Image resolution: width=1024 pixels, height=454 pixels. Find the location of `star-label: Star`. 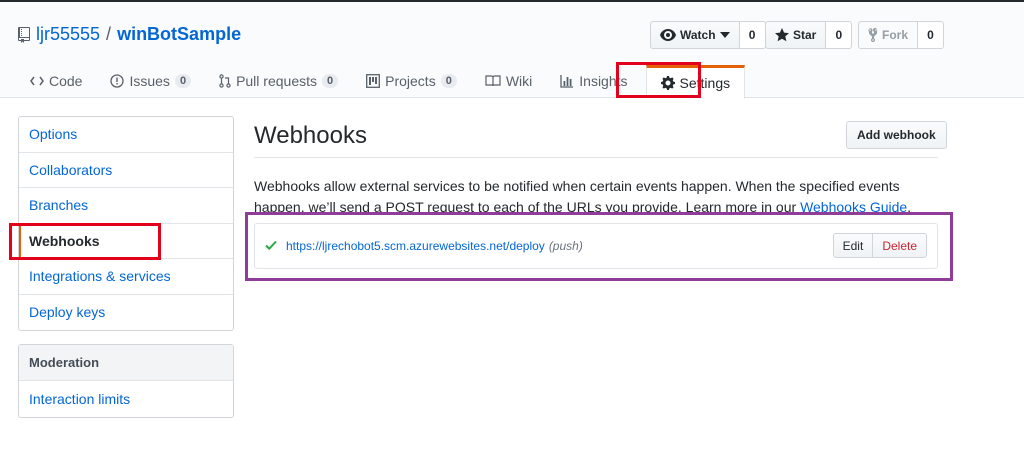

star-label: Star is located at coordinates (805, 35).